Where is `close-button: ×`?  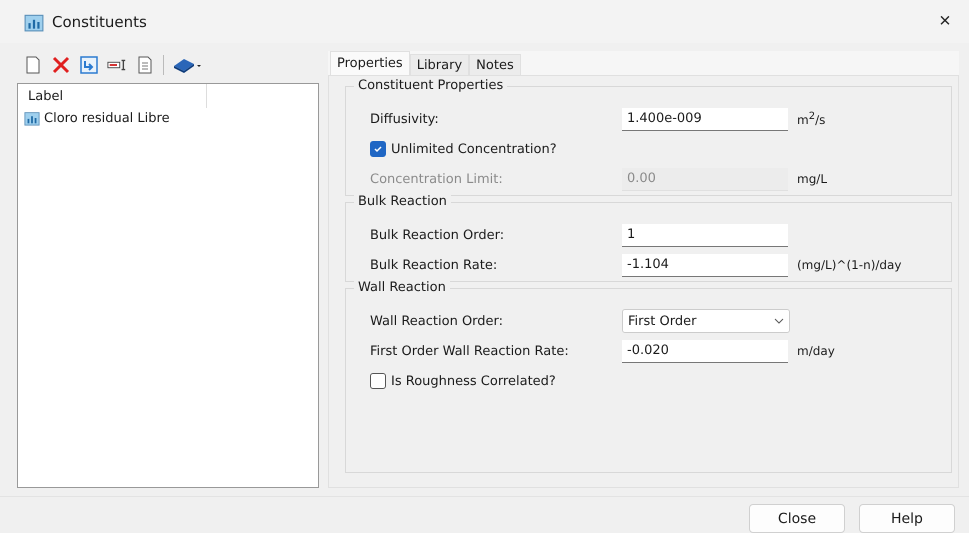
close-button: × is located at coordinates (945, 22).